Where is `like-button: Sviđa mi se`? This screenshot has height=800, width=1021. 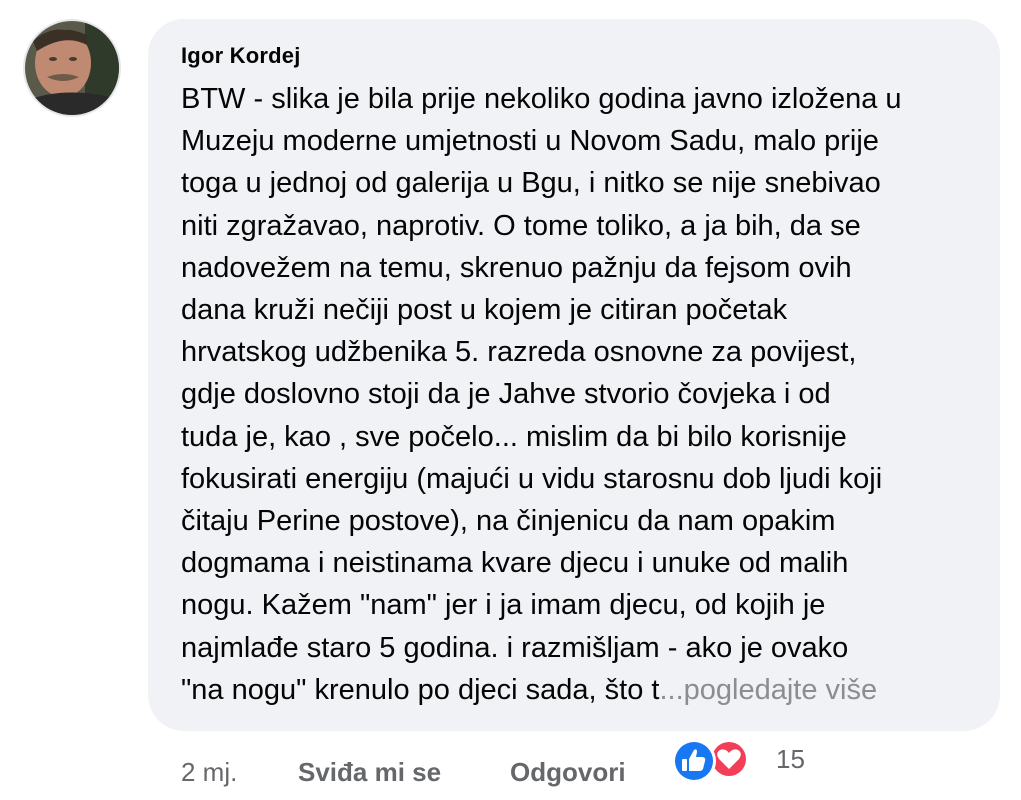 like-button: Sviđa mi se is located at coordinates (369, 772).